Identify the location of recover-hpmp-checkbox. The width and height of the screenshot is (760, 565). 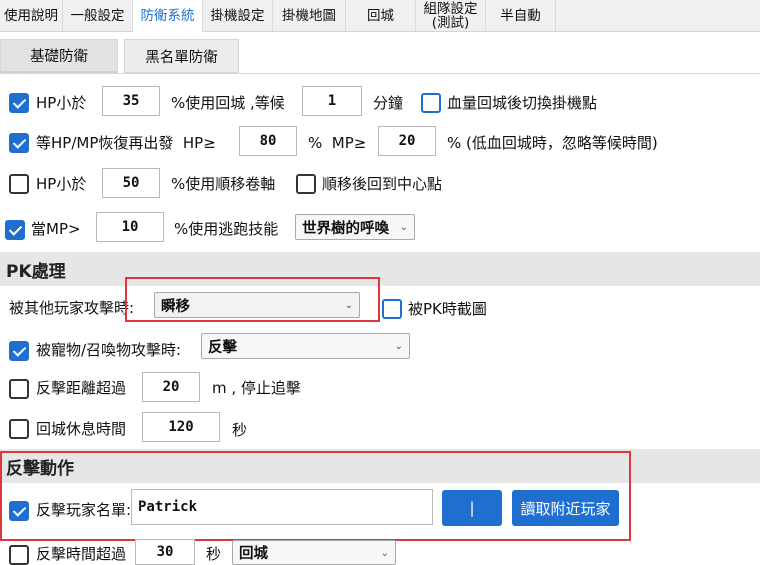
(19, 143).